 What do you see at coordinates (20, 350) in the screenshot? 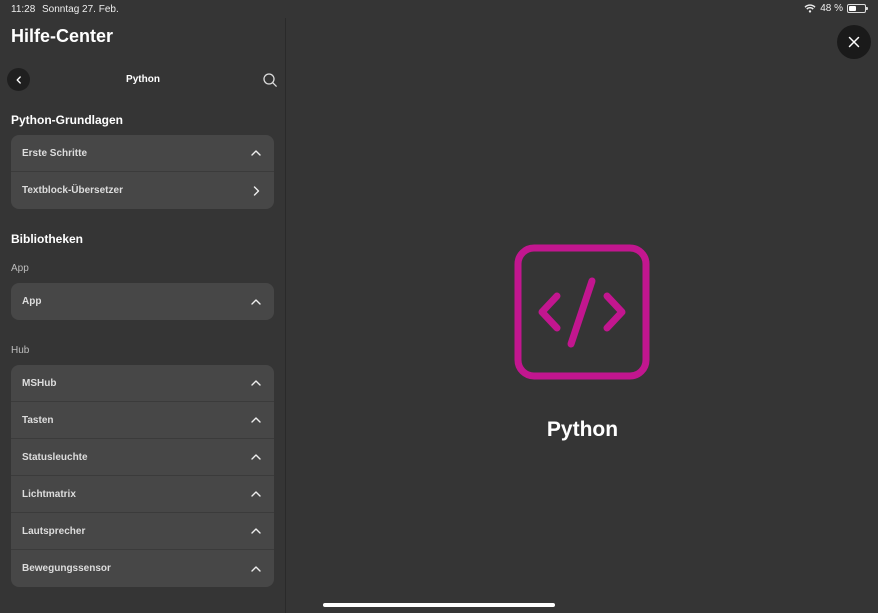
I see `subsection-label-hub: Hub` at bounding box center [20, 350].